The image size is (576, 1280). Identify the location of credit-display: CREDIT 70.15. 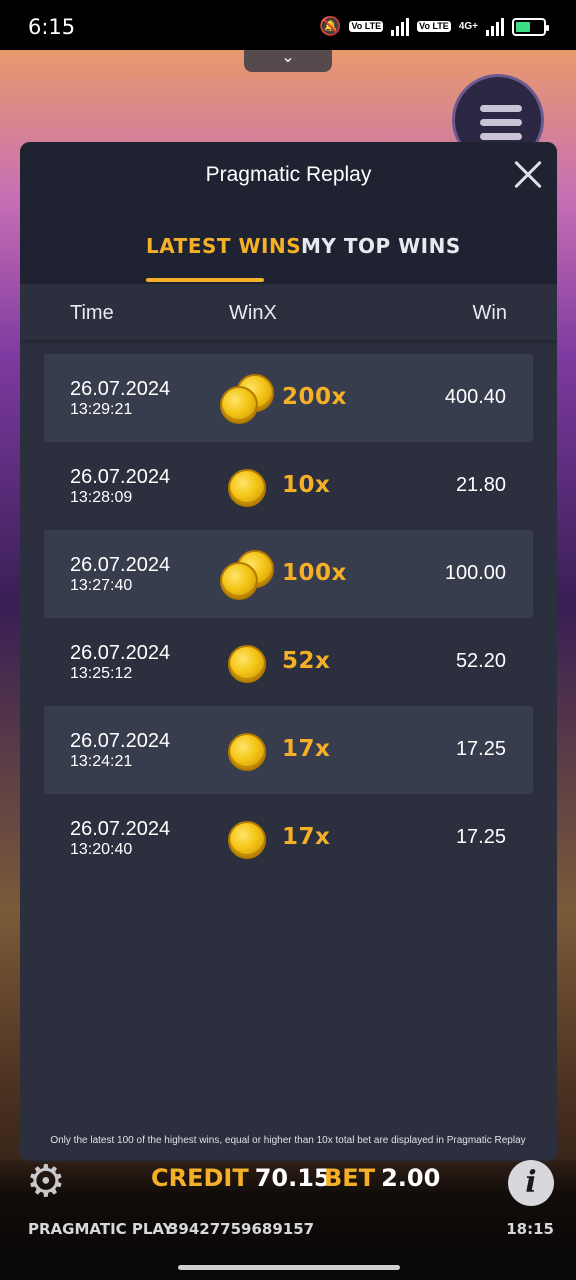
(241, 1178).